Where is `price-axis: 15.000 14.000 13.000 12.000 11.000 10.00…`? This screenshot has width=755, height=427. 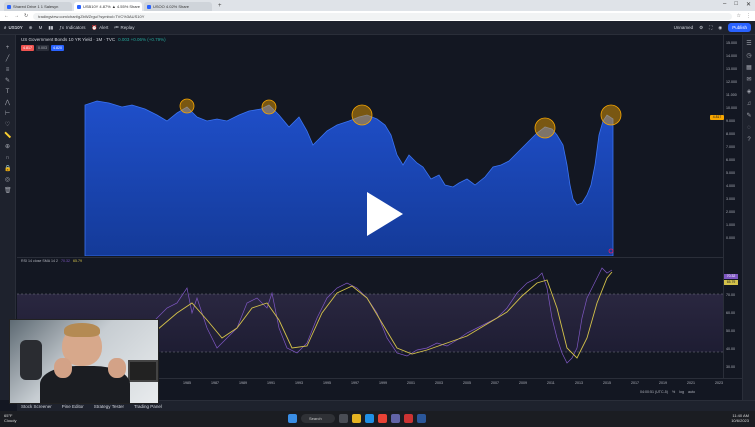
price-axis: 15.000 14.000 13.000 12.000 11.000 10.00… is located at coordinates (732, 206).